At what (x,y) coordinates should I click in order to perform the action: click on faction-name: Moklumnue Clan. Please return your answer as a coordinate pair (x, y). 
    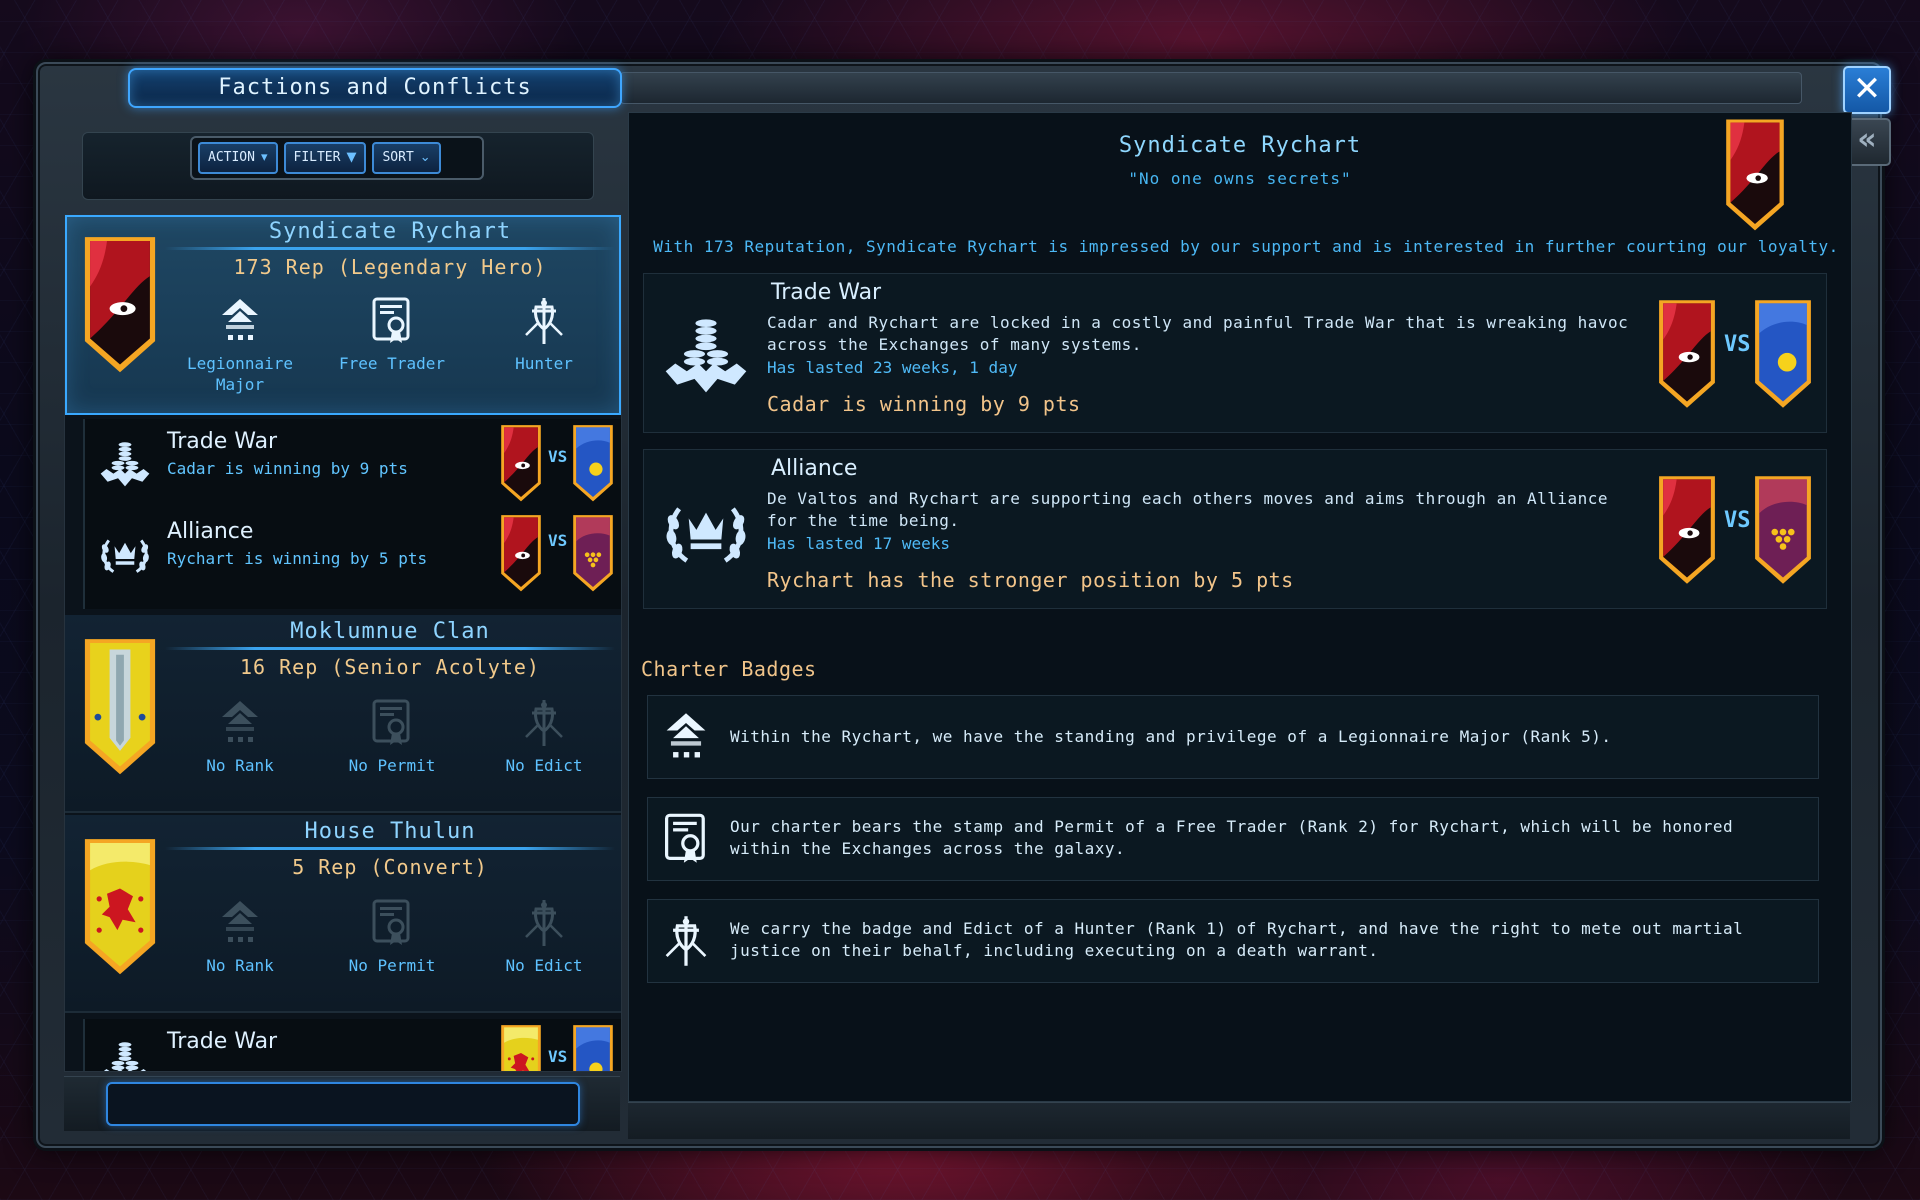
    Looking at the image, I should click on (390, 631).